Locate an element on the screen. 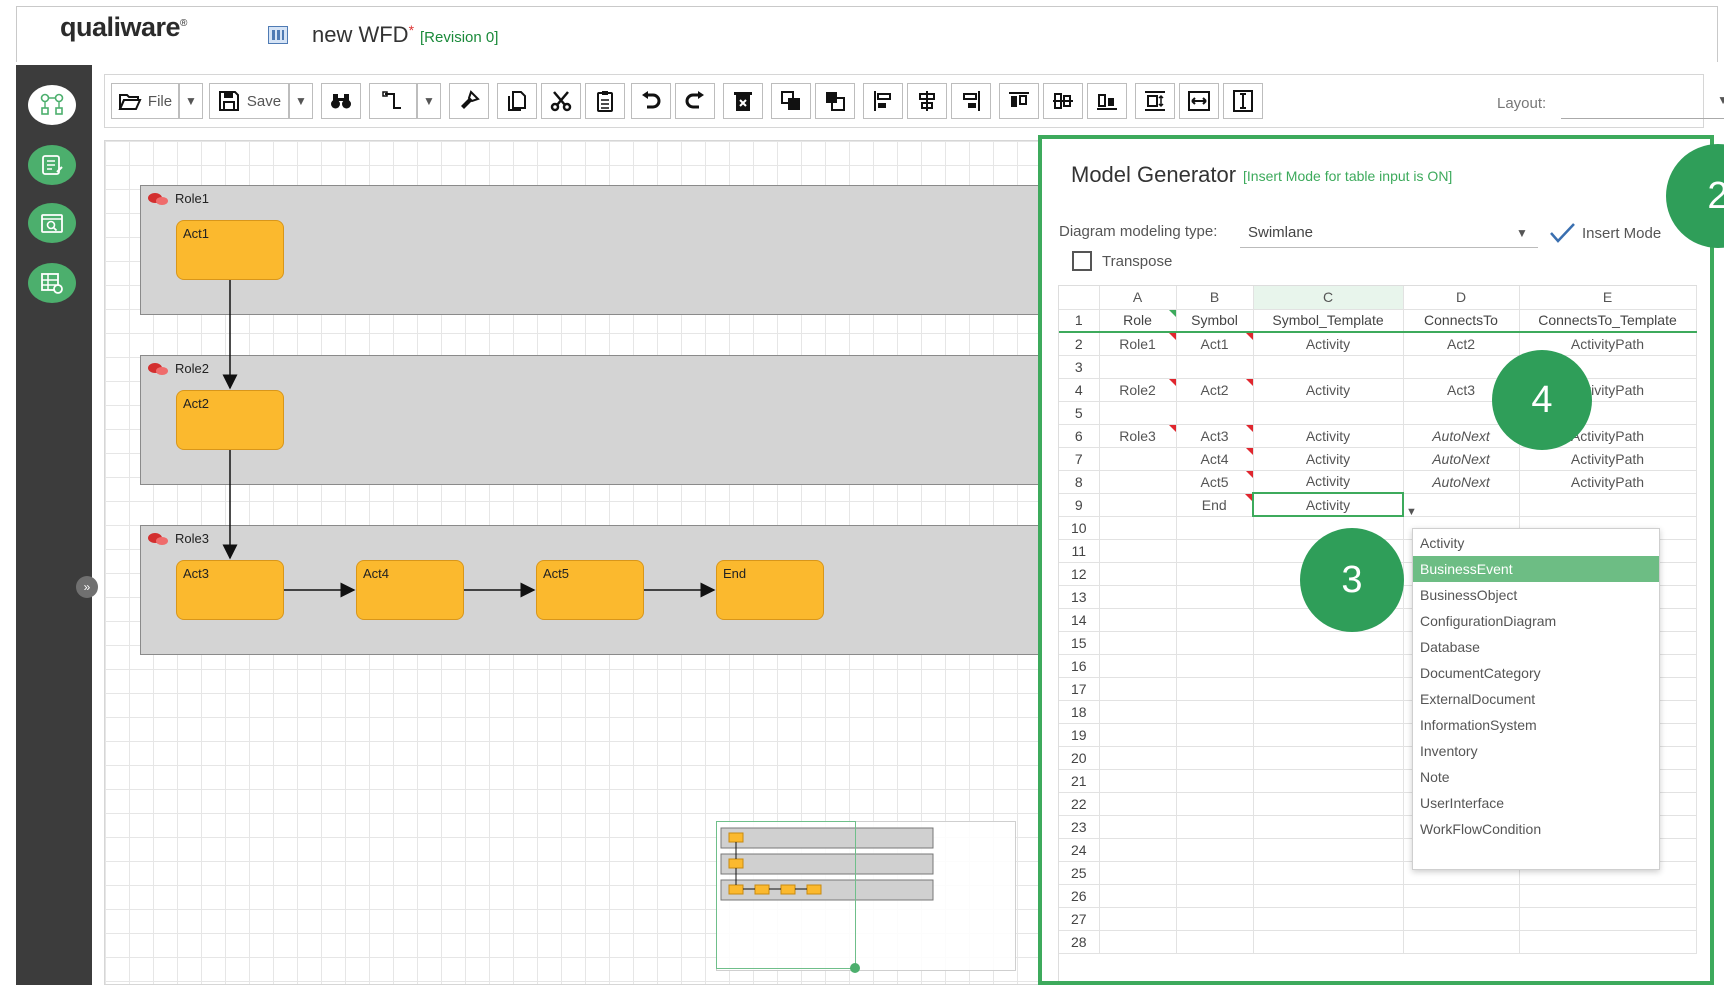  row-header: 28 is located at coordinates (1079, 942).